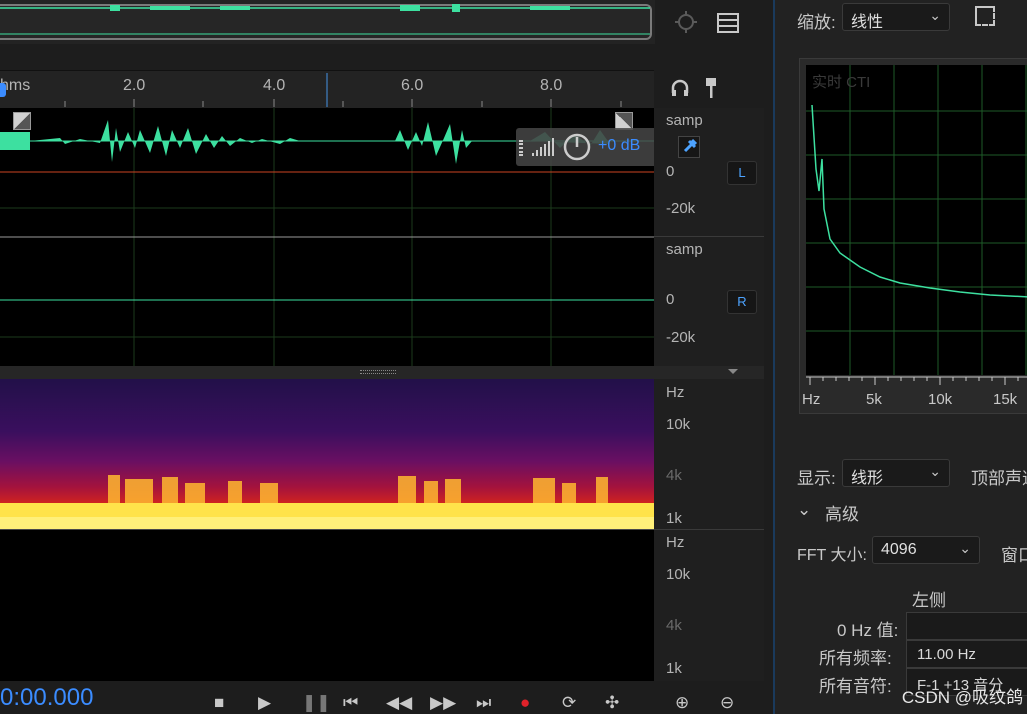  I want to click on zoom-out-amplitude-icon: ⊖, so click(727, 703).